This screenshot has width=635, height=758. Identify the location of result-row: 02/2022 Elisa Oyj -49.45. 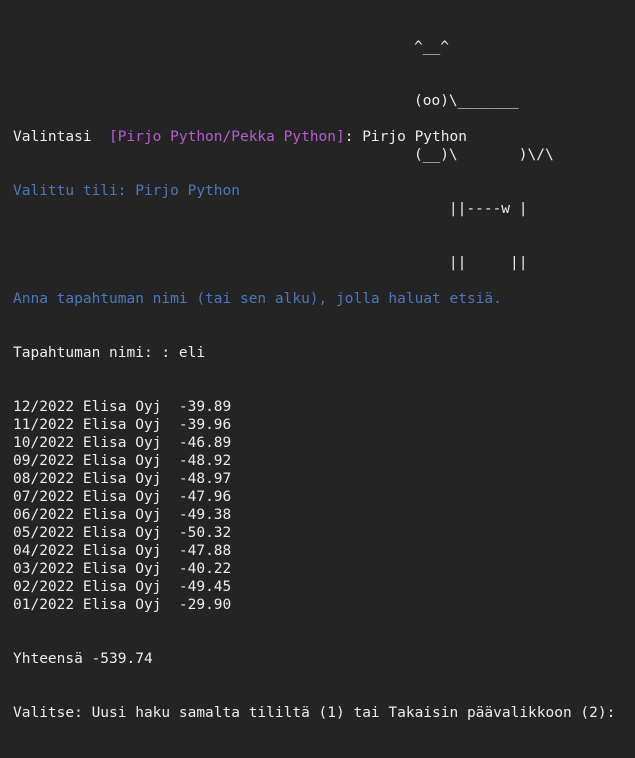
(314, 587).